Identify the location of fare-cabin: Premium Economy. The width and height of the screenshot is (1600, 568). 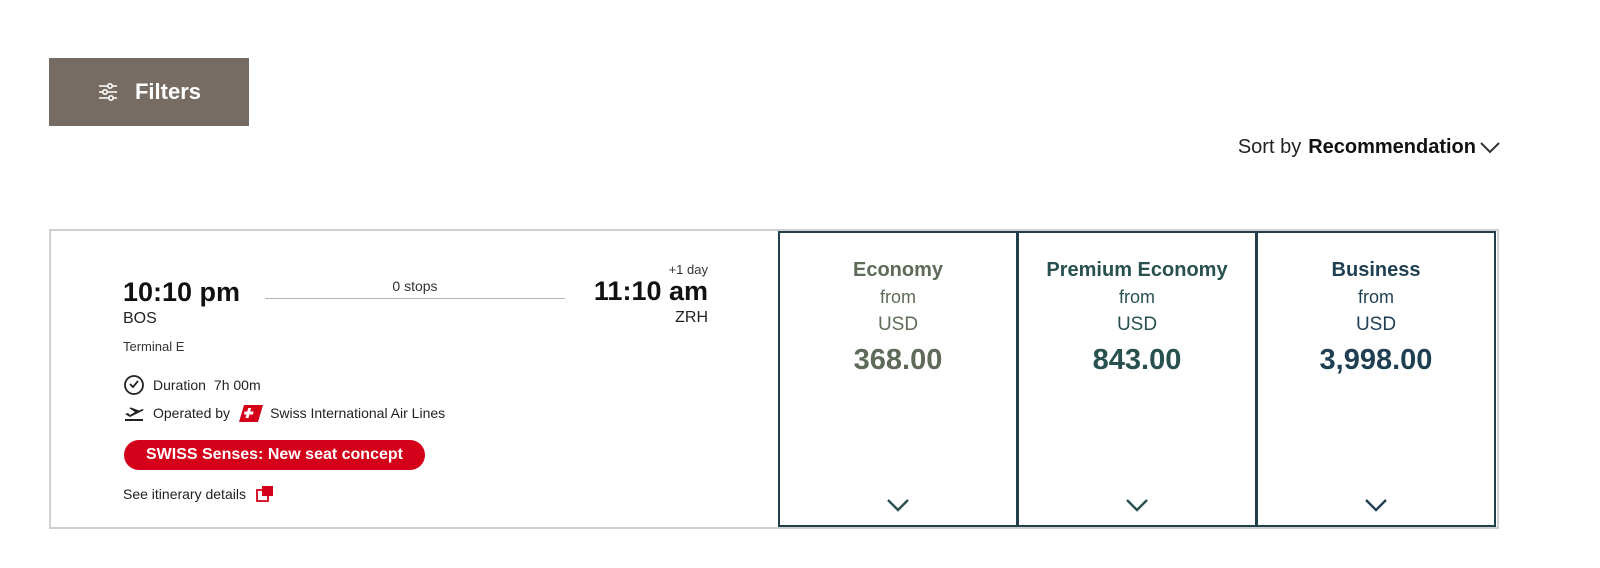
(1137, 270).